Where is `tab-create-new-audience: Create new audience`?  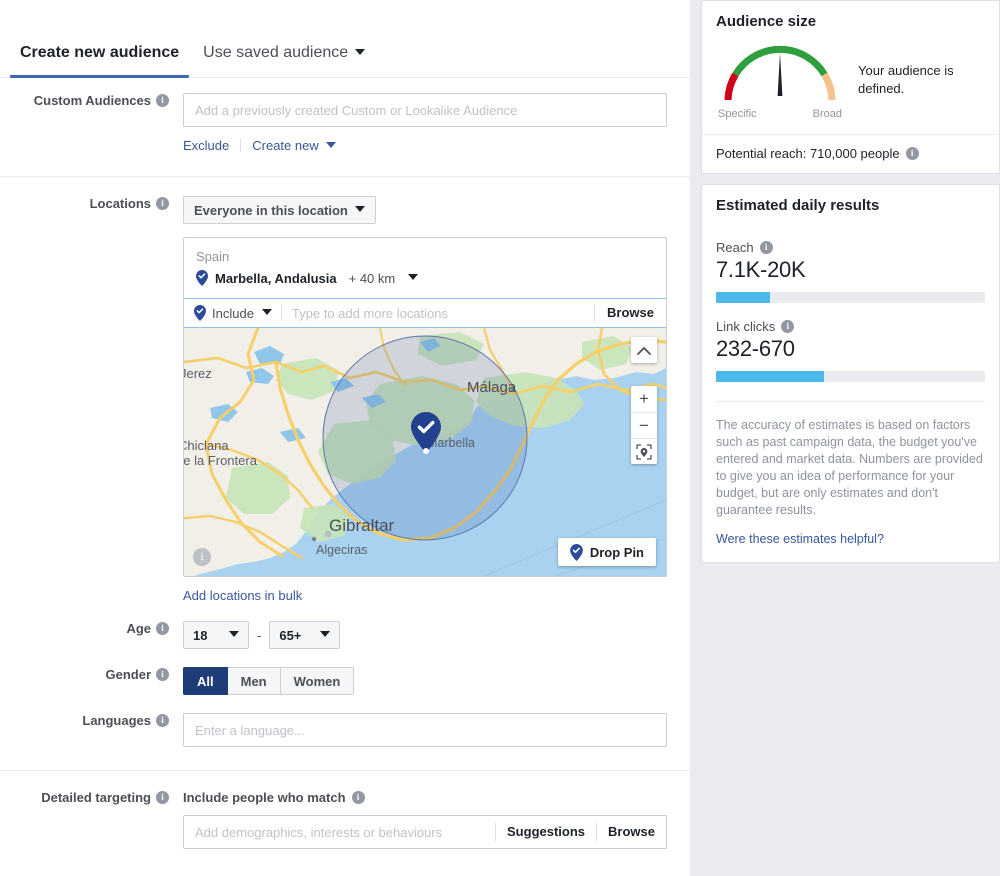 tab-create-new-audience: Create new audience is located at coordinates (99, 61).